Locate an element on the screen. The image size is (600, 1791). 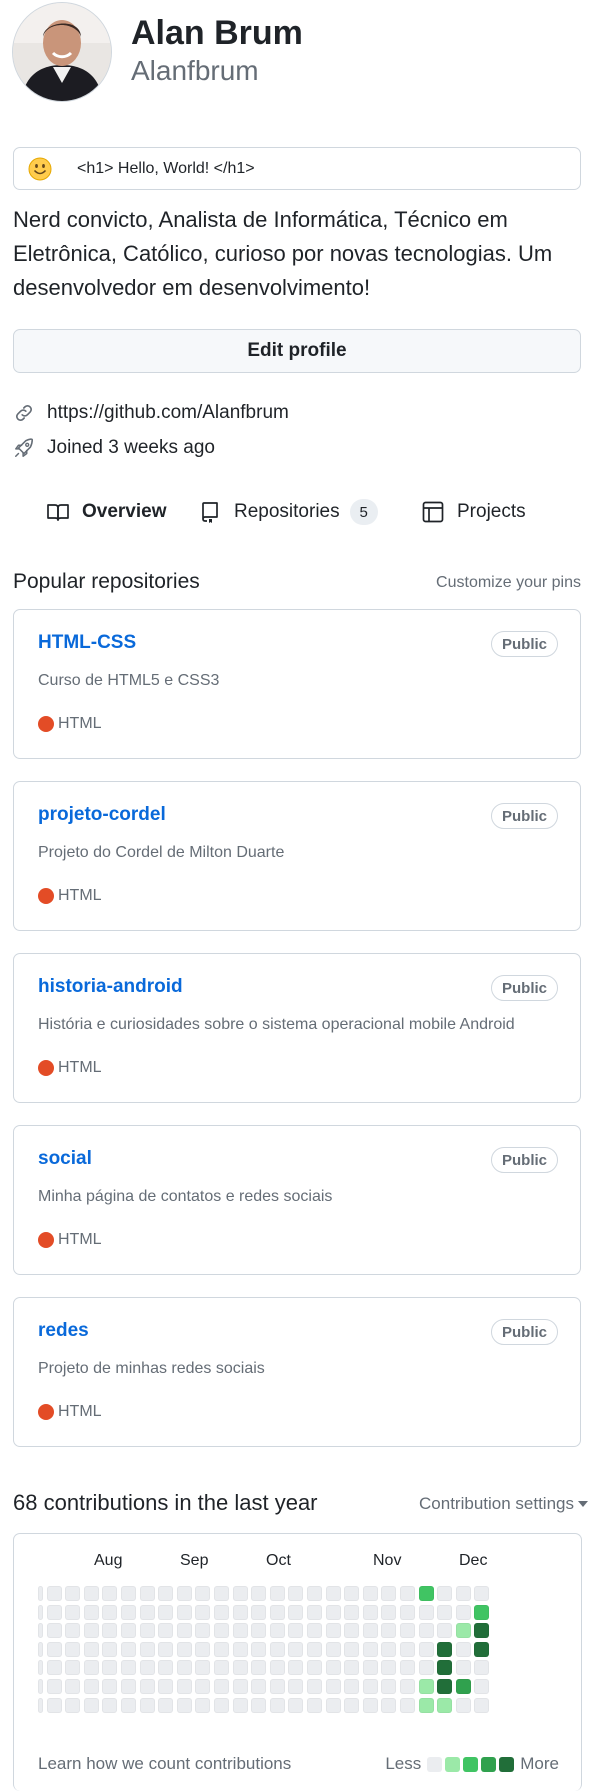
tab-projects: Projects is located at coordinates (473, 512).